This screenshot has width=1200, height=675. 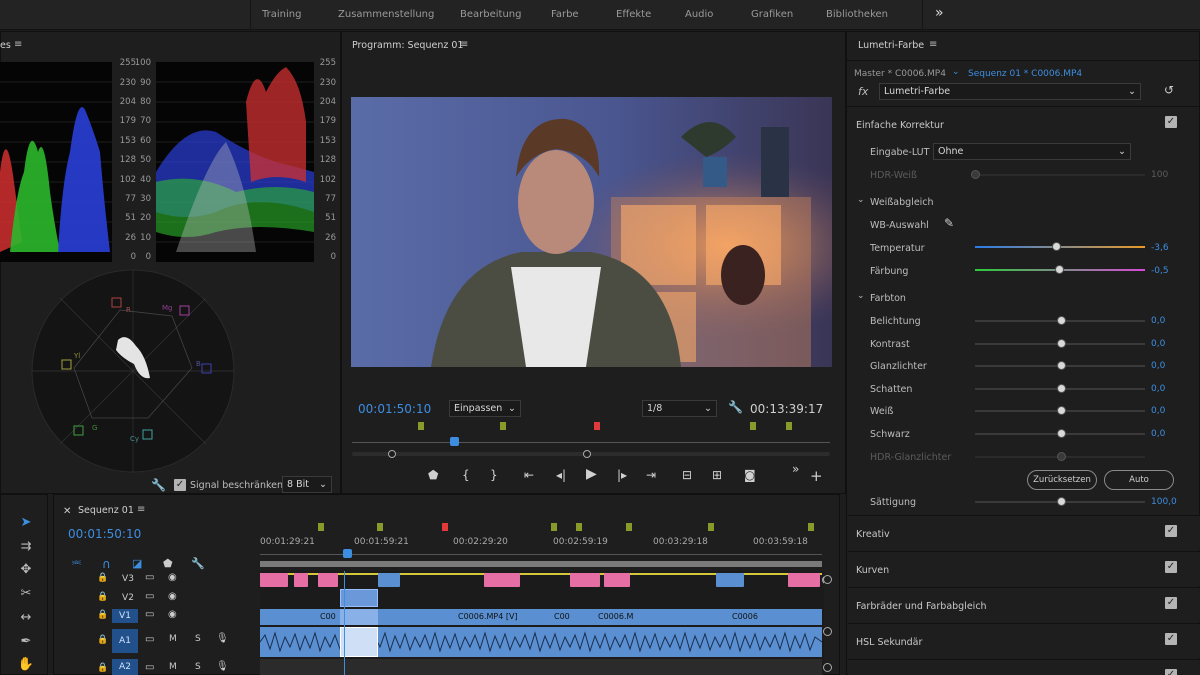 What do you see at coordinates (750, 475) in the screenshot?
I see `camera-icon: ◙` at bounding box center [750, 475].